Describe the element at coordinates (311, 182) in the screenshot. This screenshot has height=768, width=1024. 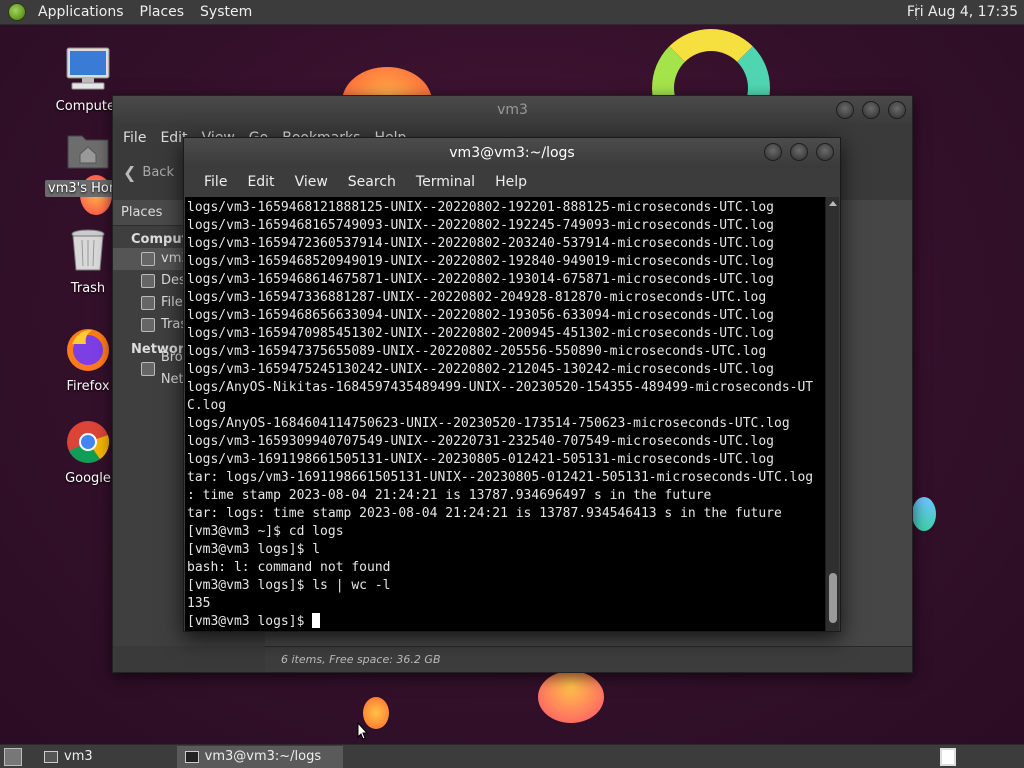
I see `menu-view: View` at that location.